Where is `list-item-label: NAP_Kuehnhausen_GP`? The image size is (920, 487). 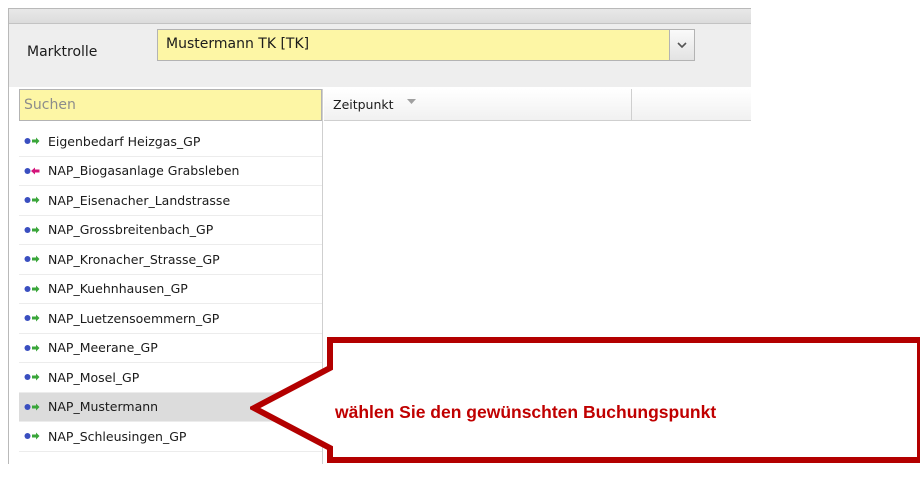 list-item-label: NAP_Kuehnhausen_GP is located at coordinates (118, 289).